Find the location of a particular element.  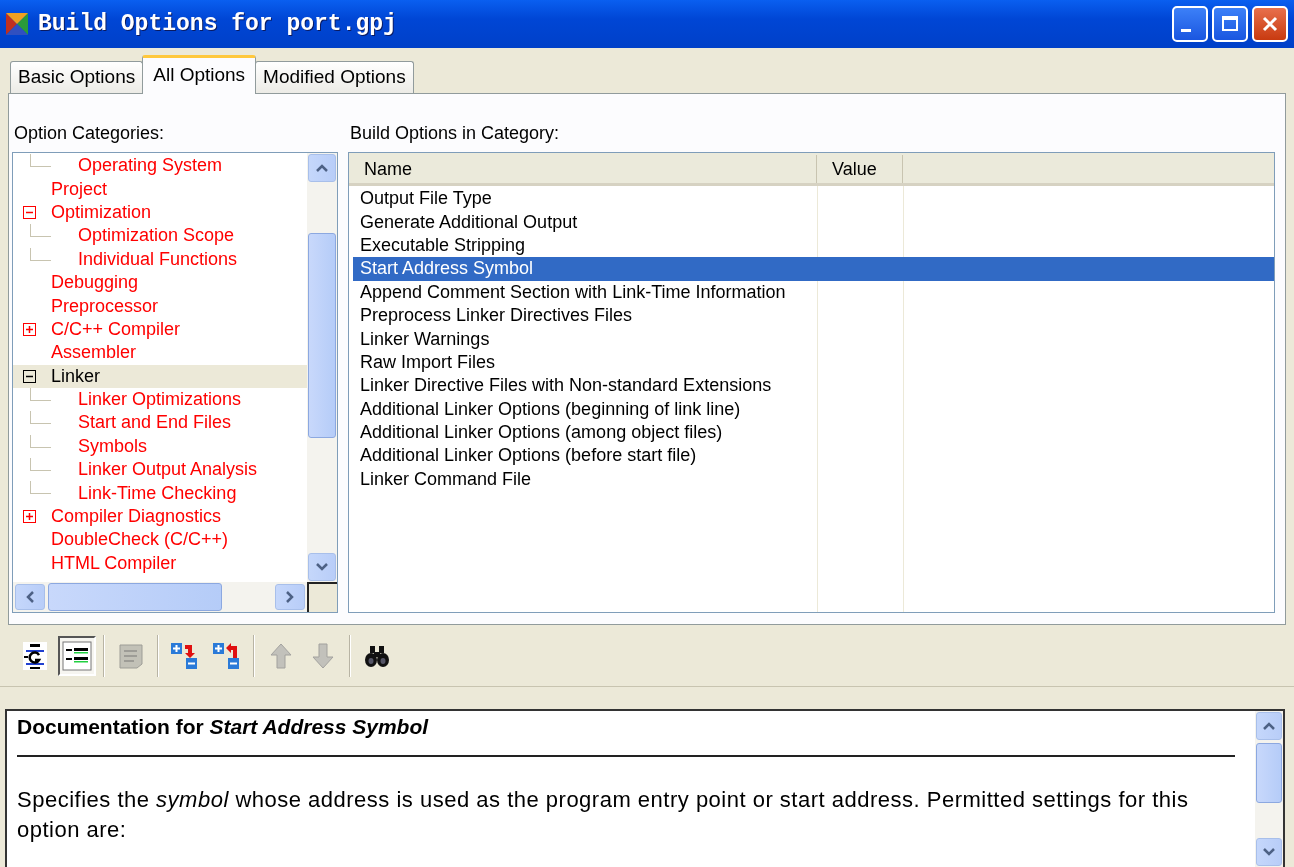

down-arrow-icon is located at coordinates (323, 655).